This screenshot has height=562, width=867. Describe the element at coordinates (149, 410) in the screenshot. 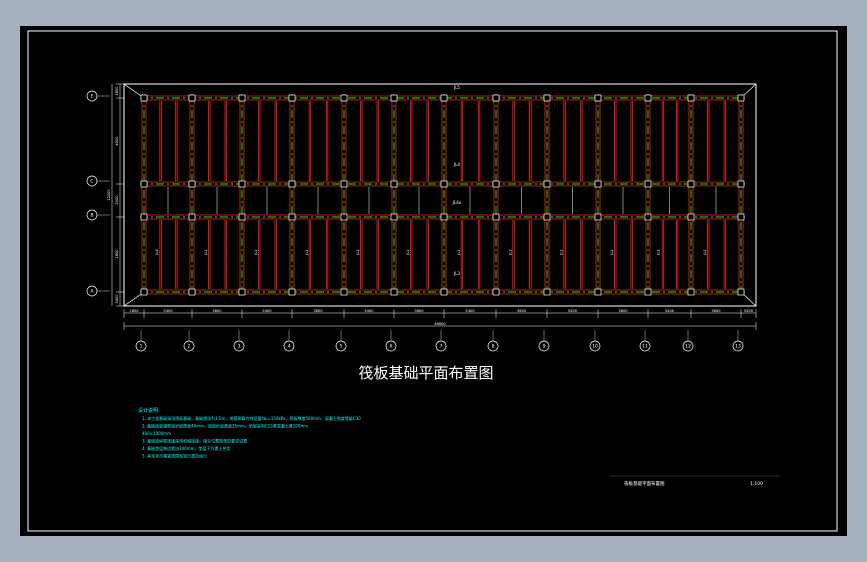

I see `notes-title: 设计说明:` at that location.